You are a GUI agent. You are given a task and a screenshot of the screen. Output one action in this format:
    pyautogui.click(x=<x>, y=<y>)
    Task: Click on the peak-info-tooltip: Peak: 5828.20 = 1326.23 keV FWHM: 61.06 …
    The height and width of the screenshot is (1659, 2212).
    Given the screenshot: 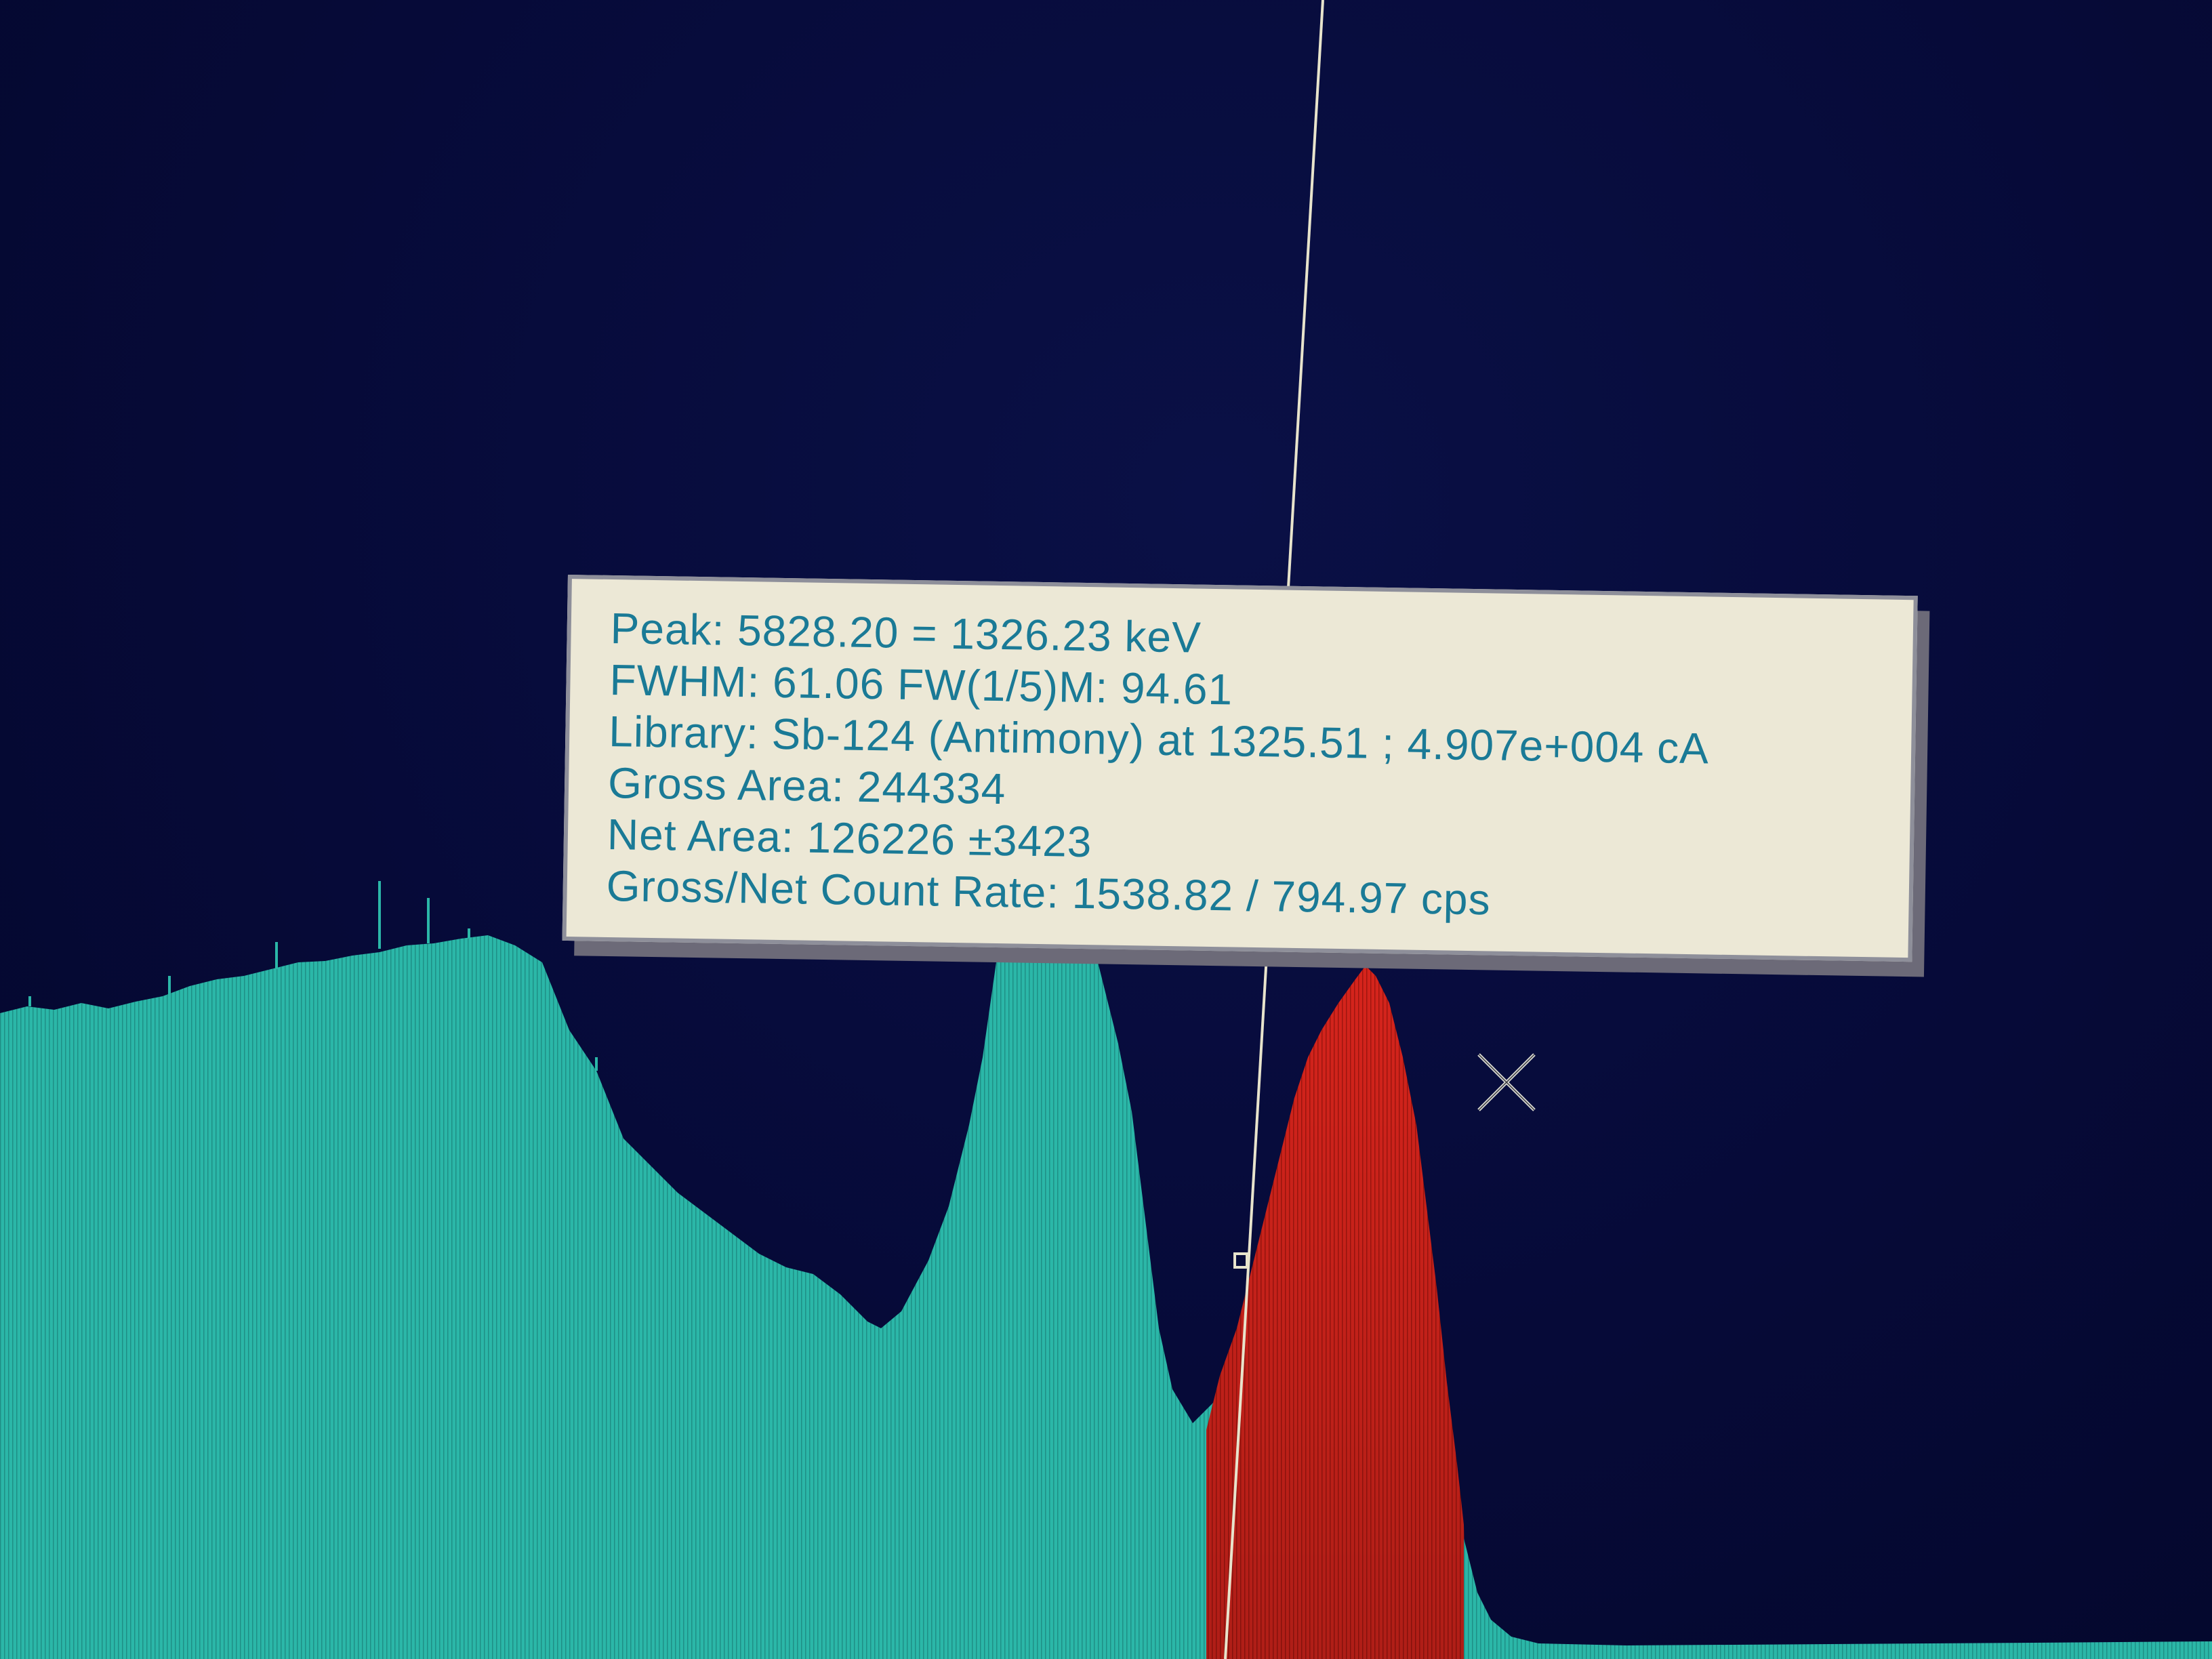 What is the action you would take?
    pyautogui.click(x=1240, y=768)
    